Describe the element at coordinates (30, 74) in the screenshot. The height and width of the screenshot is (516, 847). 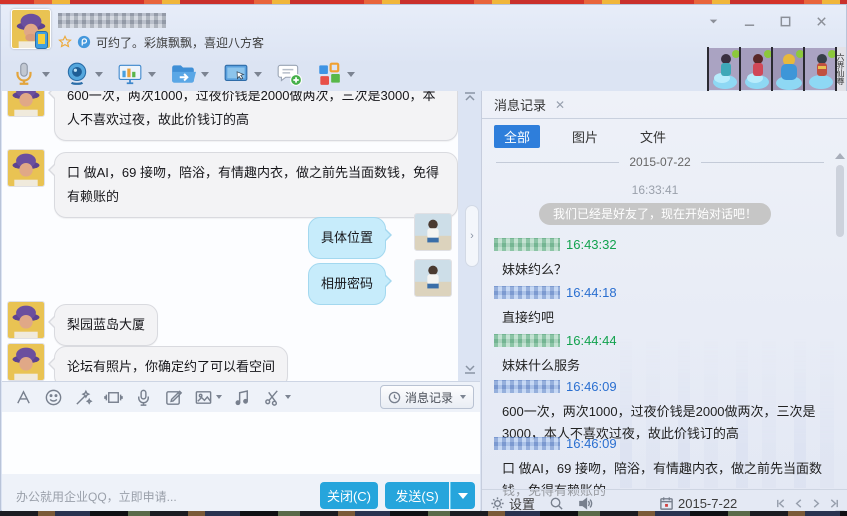
I see `voice-call-icon` at that location.